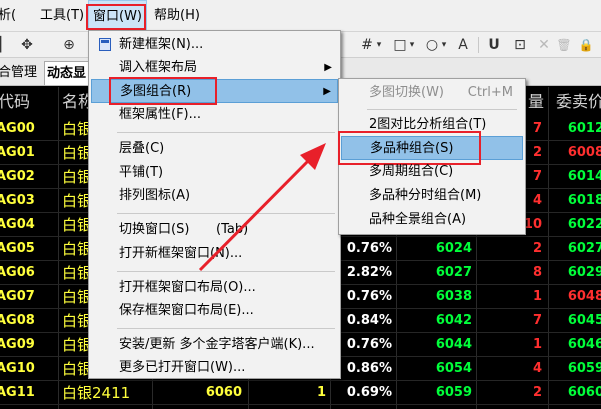 Image resolution: width=601 pixels, height=409 pixels. I want to click on row-ask-price: 6060, so click(584, 392).